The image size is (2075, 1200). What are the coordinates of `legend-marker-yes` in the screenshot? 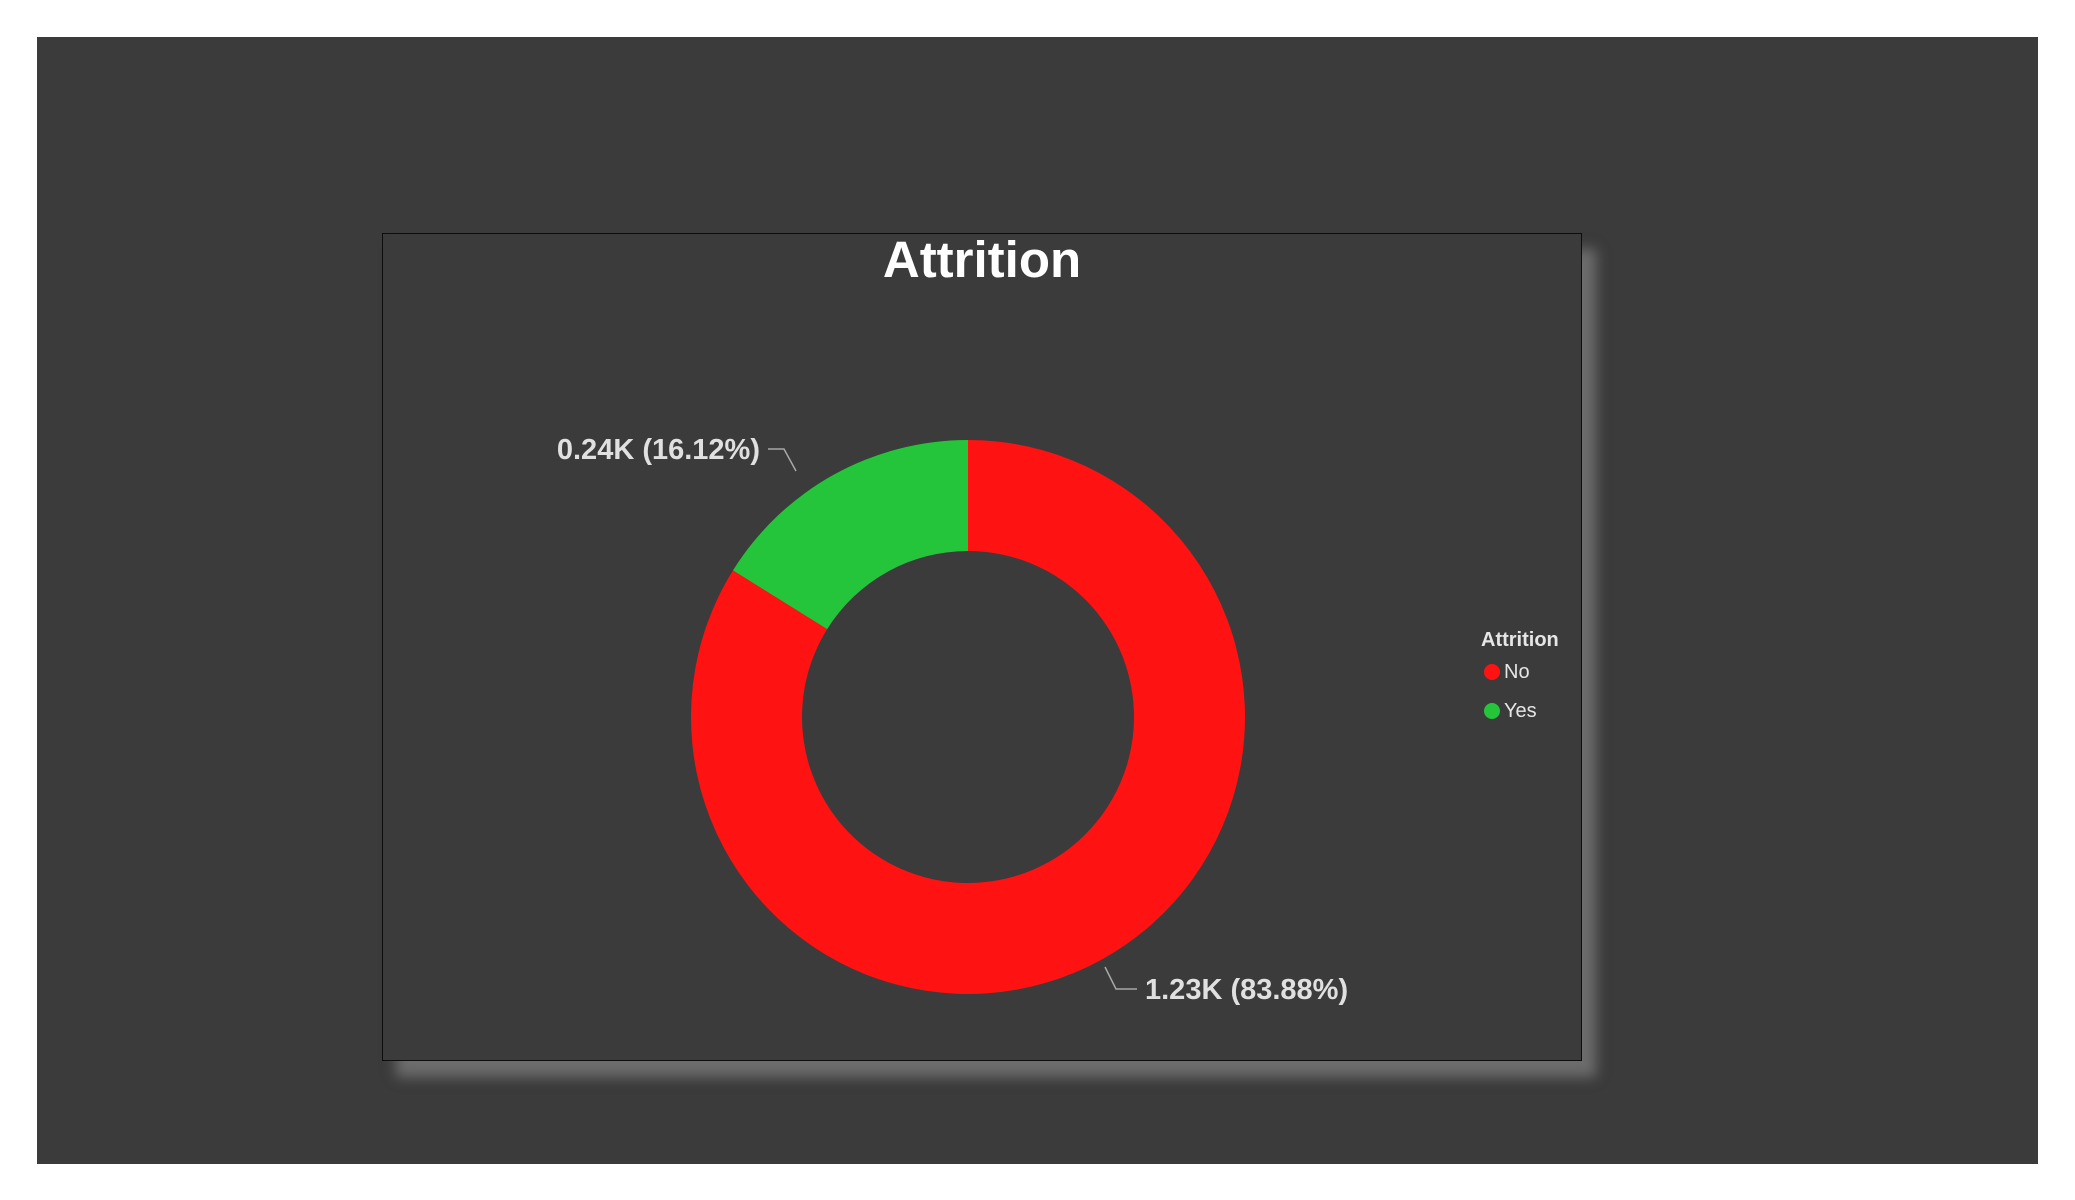 It's located at (1492, 711).